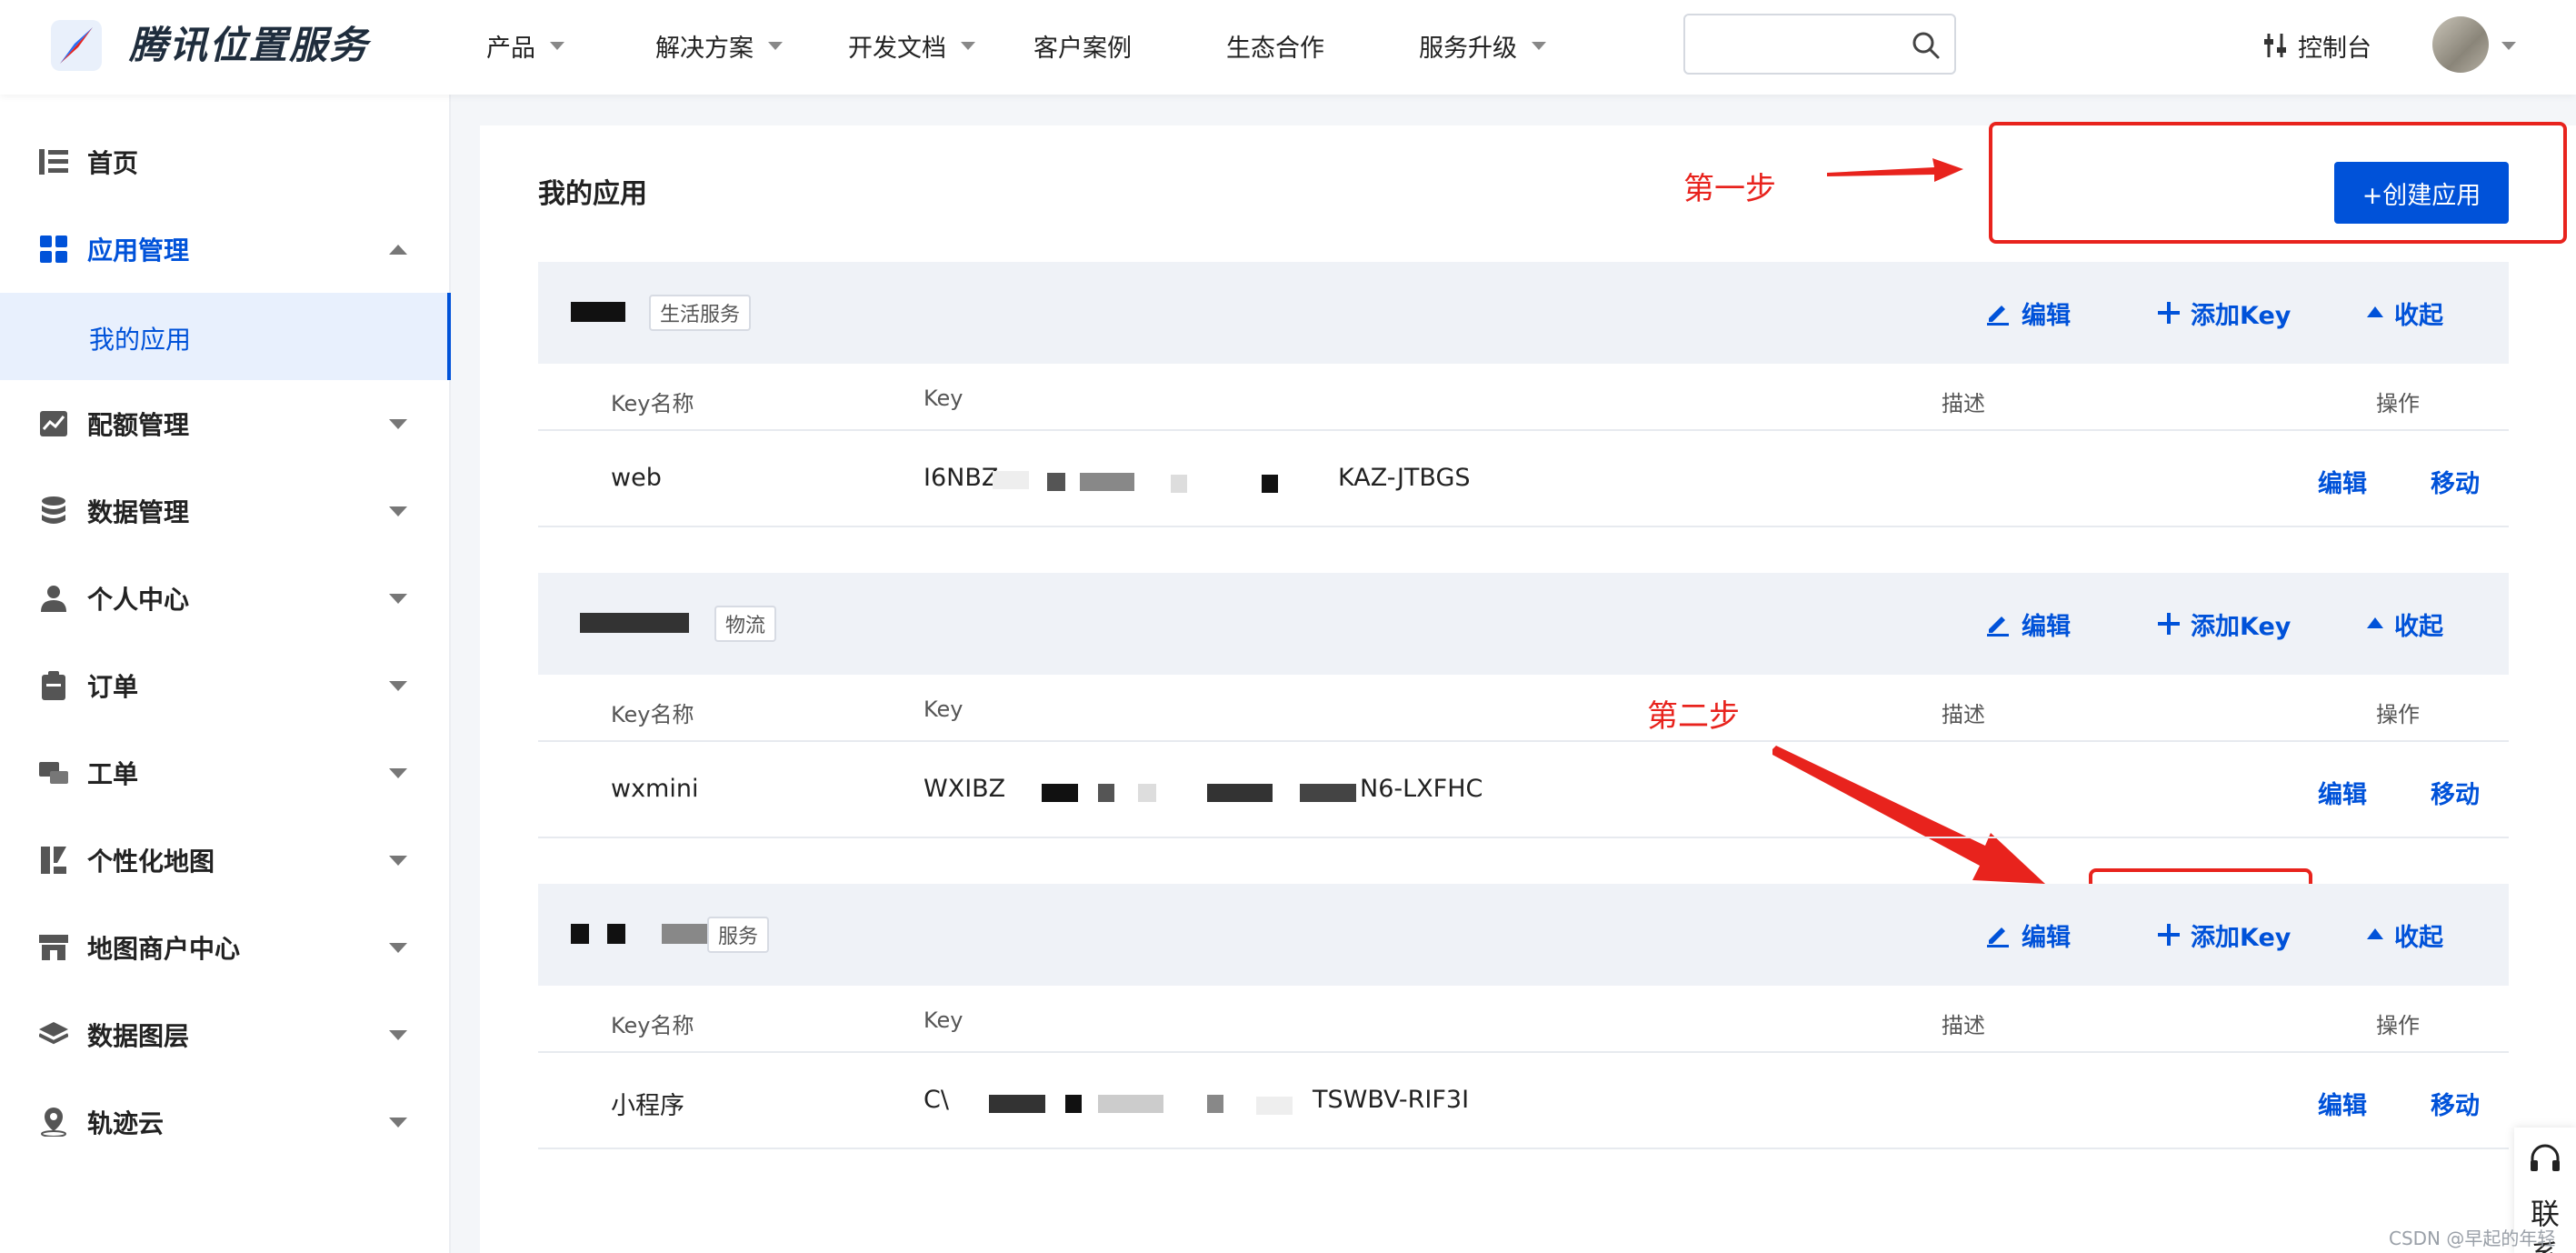 This screenshot has width=2576, height=1253. What do you see at coordinates (225, 773) in the screenshot?
I see `sidebar-item-tickets: 工单` at bounding box center [225, 773].